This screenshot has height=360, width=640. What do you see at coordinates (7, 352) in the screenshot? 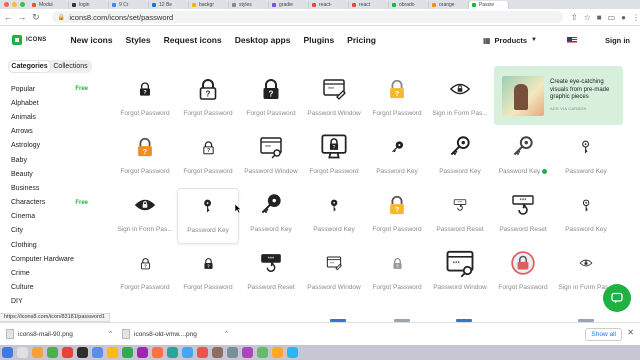
I see `finder-icon` at bounding box center [7, 352].